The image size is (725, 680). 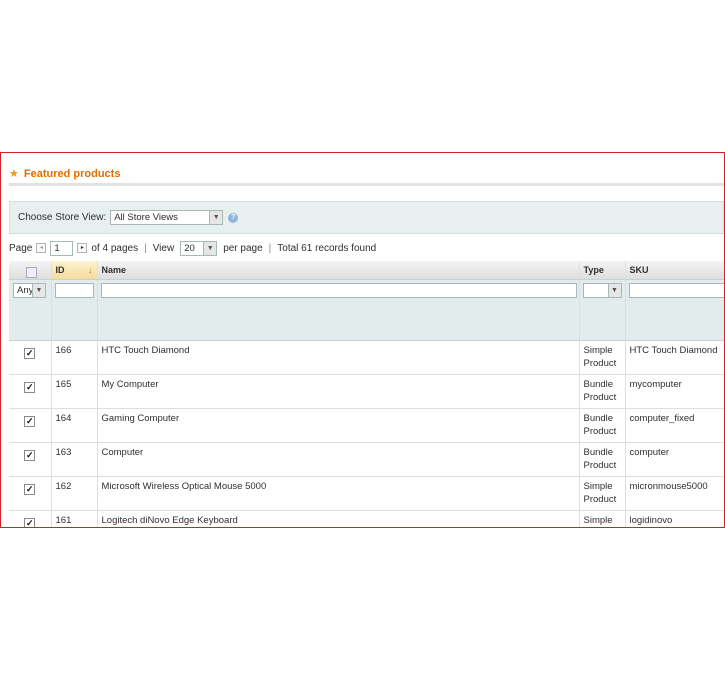 I want to click on section-header: ★ Featured products, so click(x=64, y=174).